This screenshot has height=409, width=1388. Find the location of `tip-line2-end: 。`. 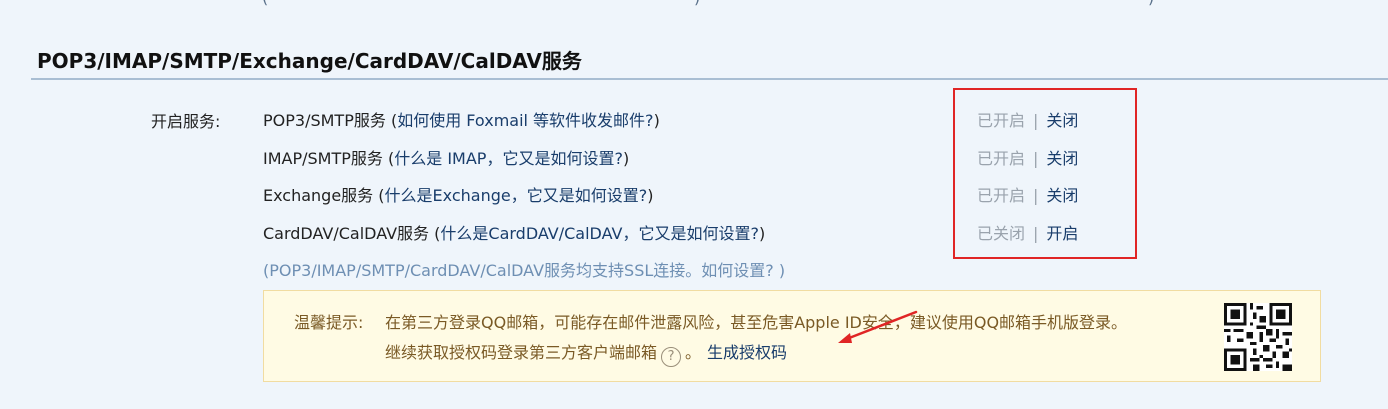

tip-line2-end: 。 is located at coordinates (693, 352).